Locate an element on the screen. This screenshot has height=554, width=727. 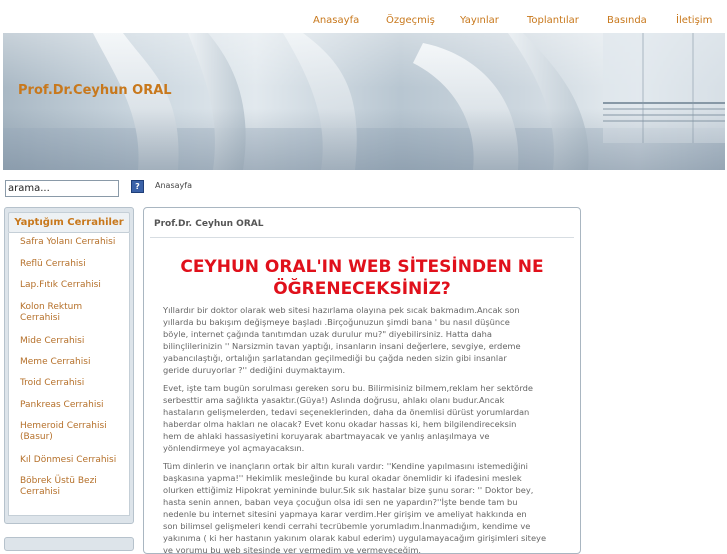
sidebar-item: Safra Yolanı Cerrahisi is located at coordinates (70, 242).